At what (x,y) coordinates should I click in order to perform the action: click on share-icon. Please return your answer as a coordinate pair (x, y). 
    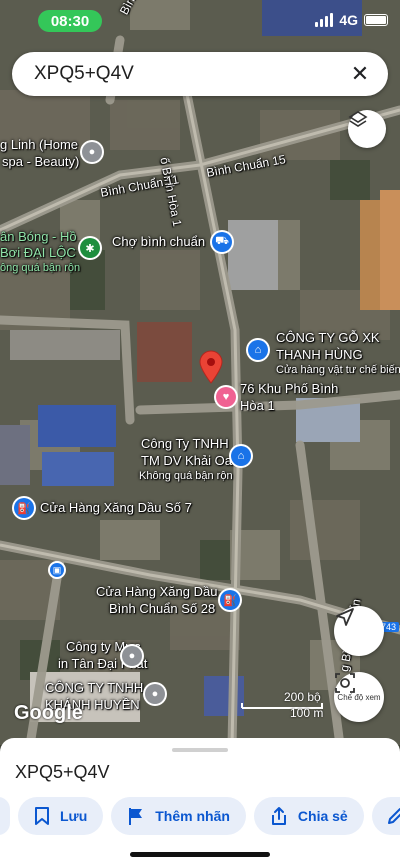
    Looking at the image, I should click on (278, 816).